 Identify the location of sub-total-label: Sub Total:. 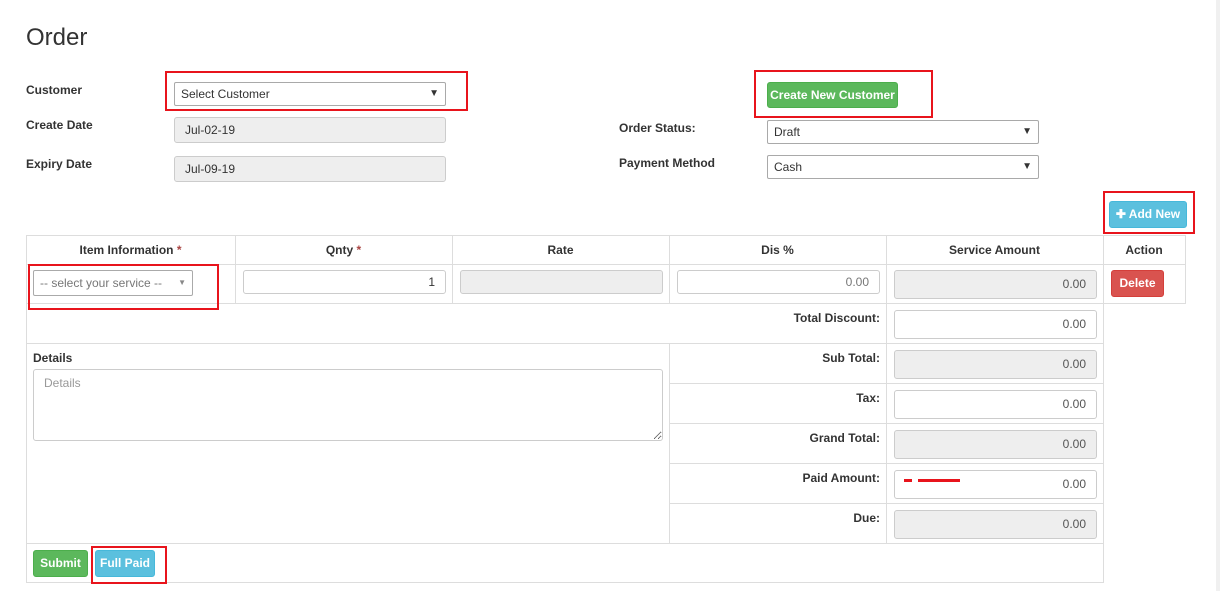
(851, 358).